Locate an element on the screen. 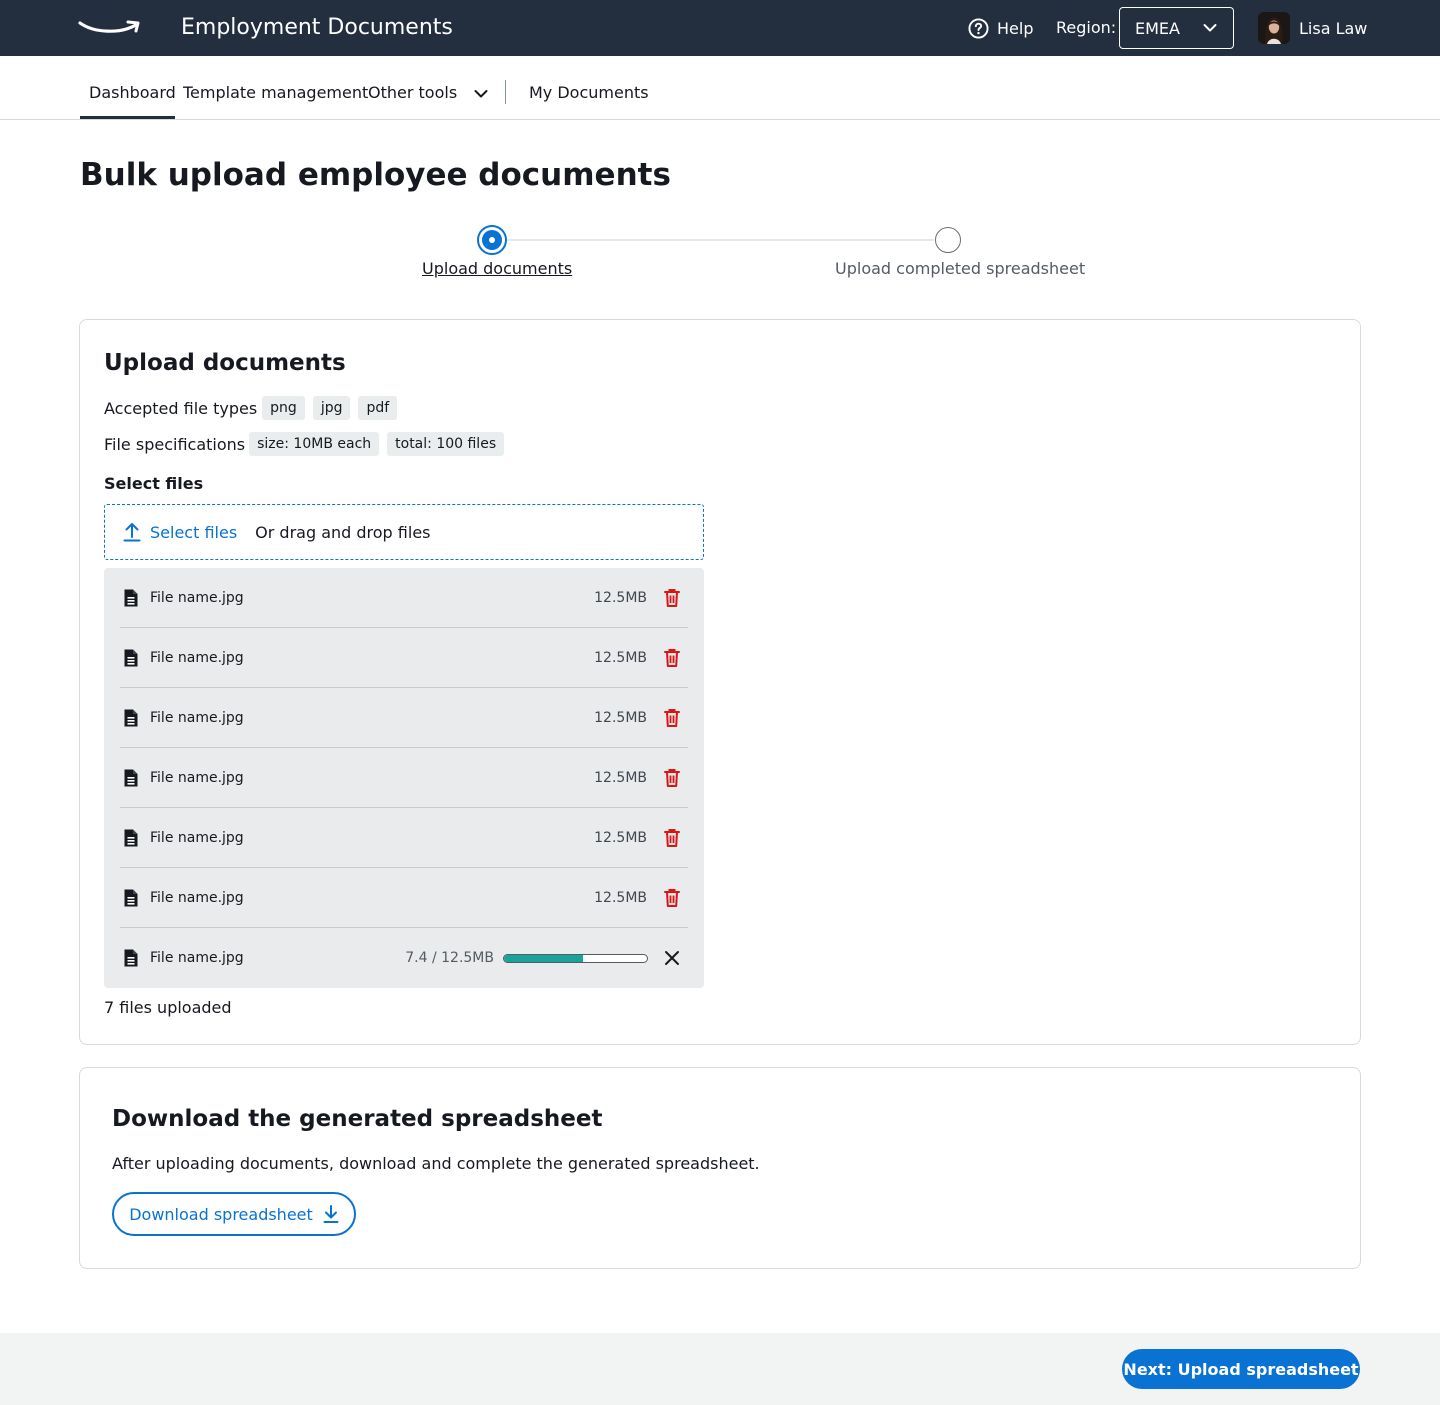  step-2-label: Upload completed spreadsheet is located at coordinates (960, 269).